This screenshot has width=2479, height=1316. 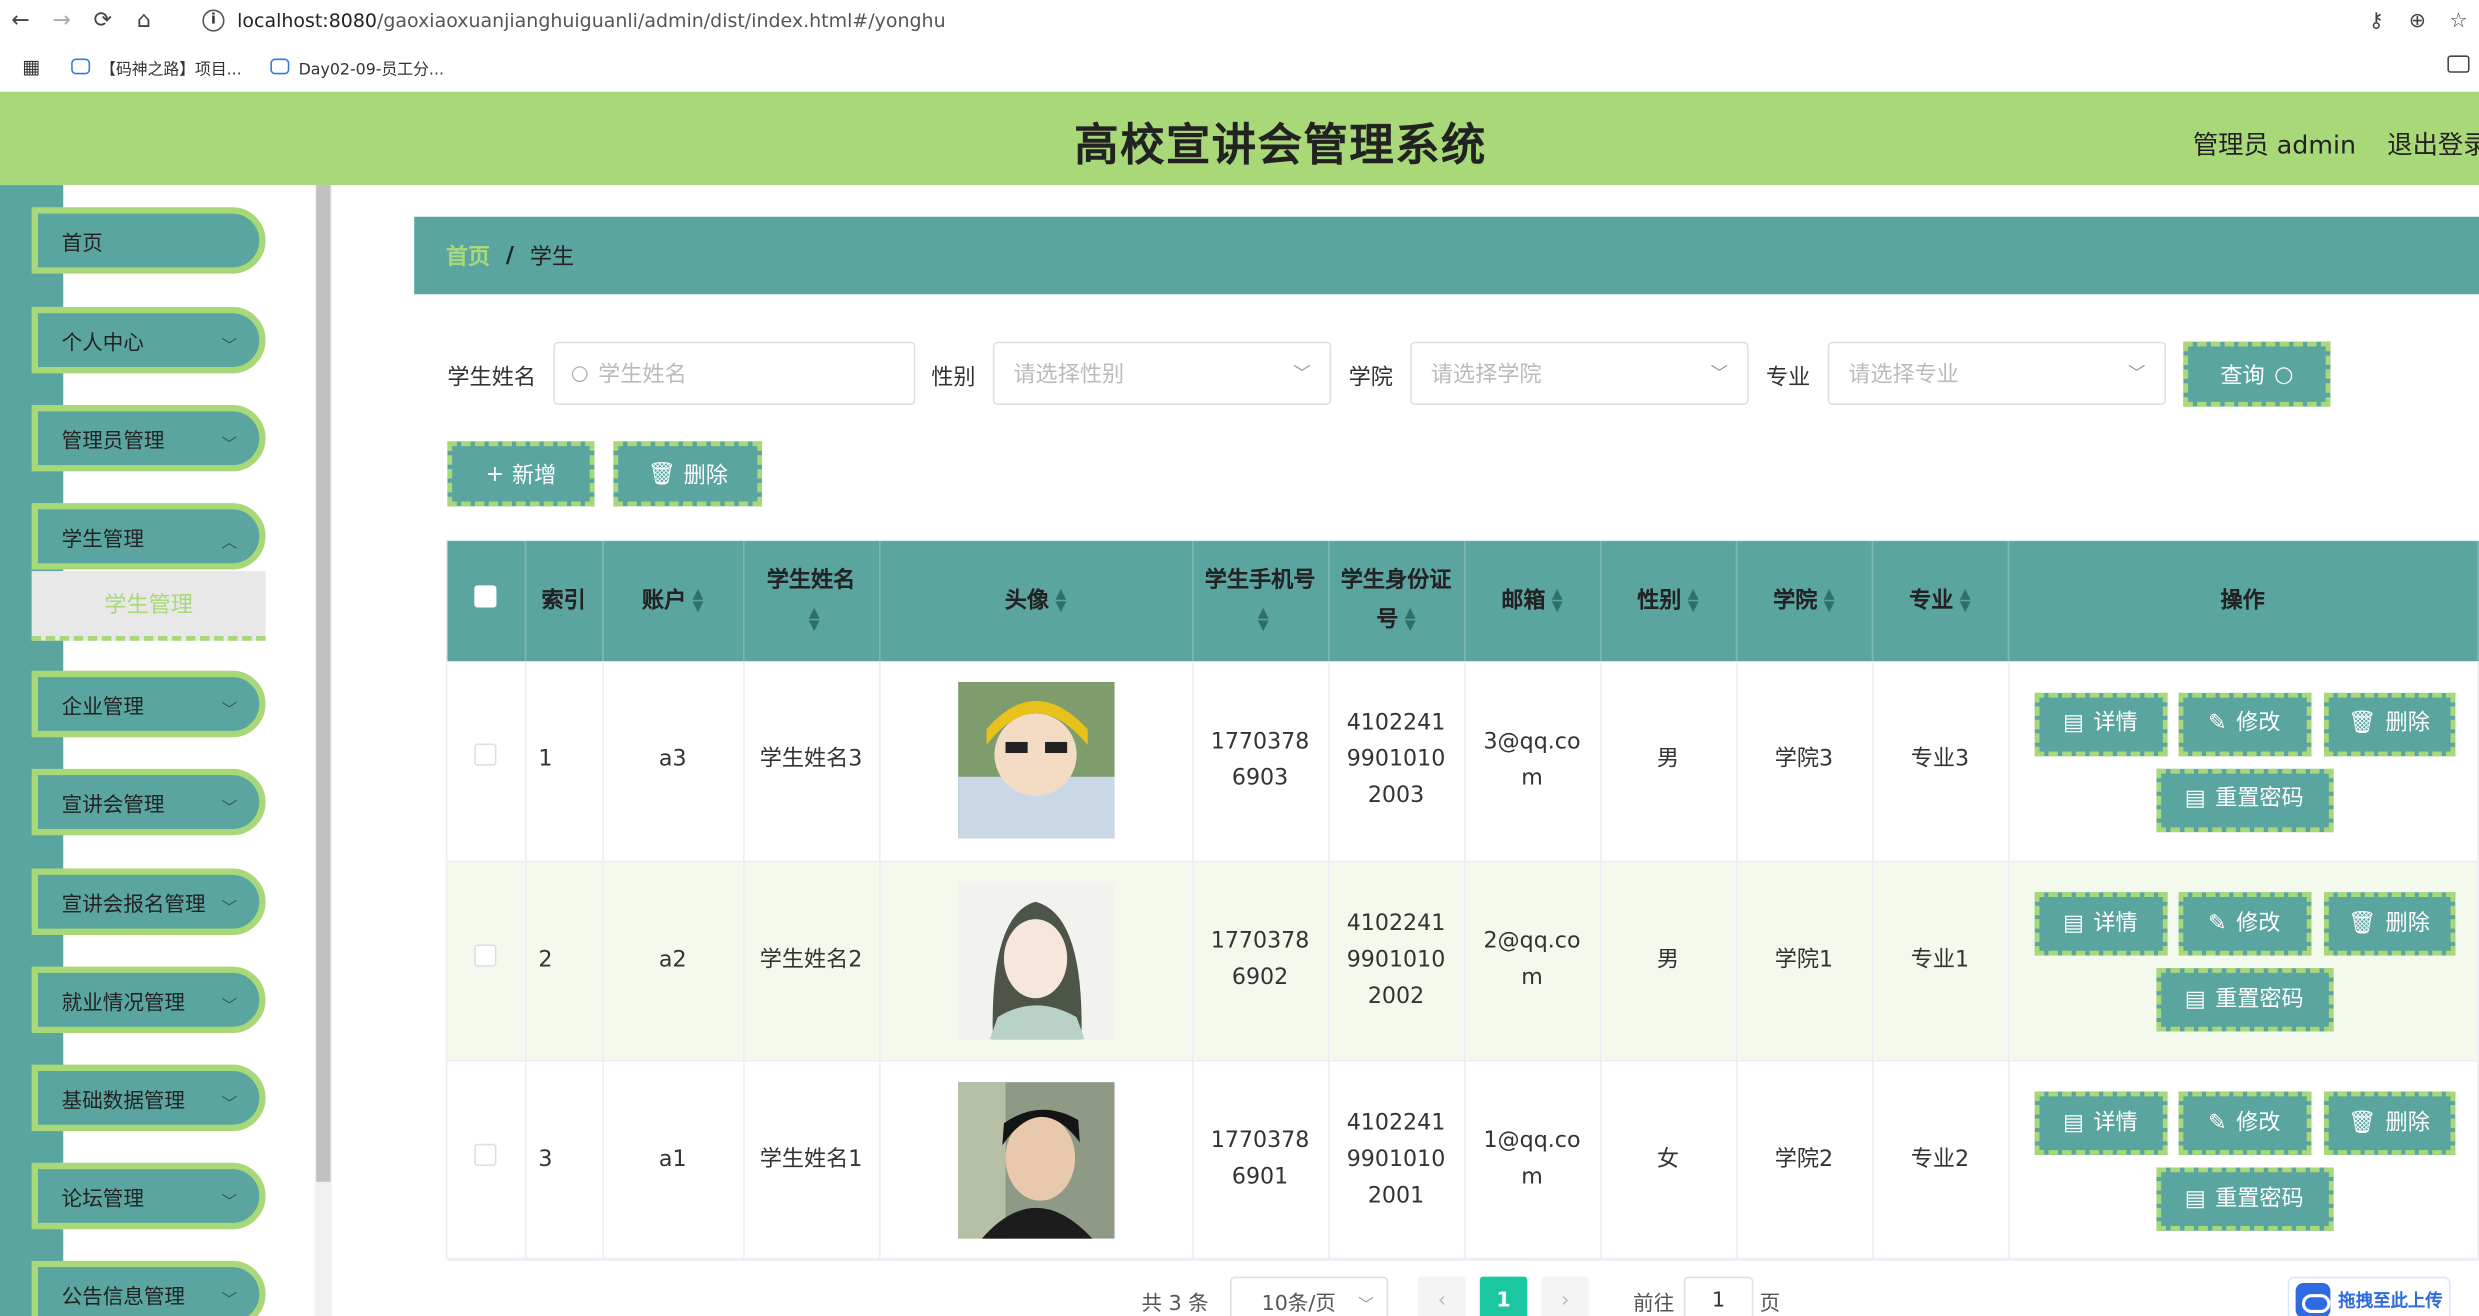 What do you see at coordinates (1668, 601) in the screenshot?
I see `col-gender: 性别 ▲ ▼` at bounding box center [1668, 601].